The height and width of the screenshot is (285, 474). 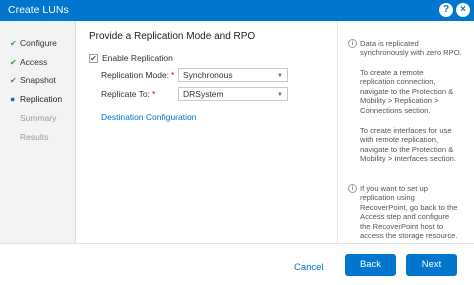 I want to click on replication-mode-label: Replication Mode: *, so click(x=138, y=75).